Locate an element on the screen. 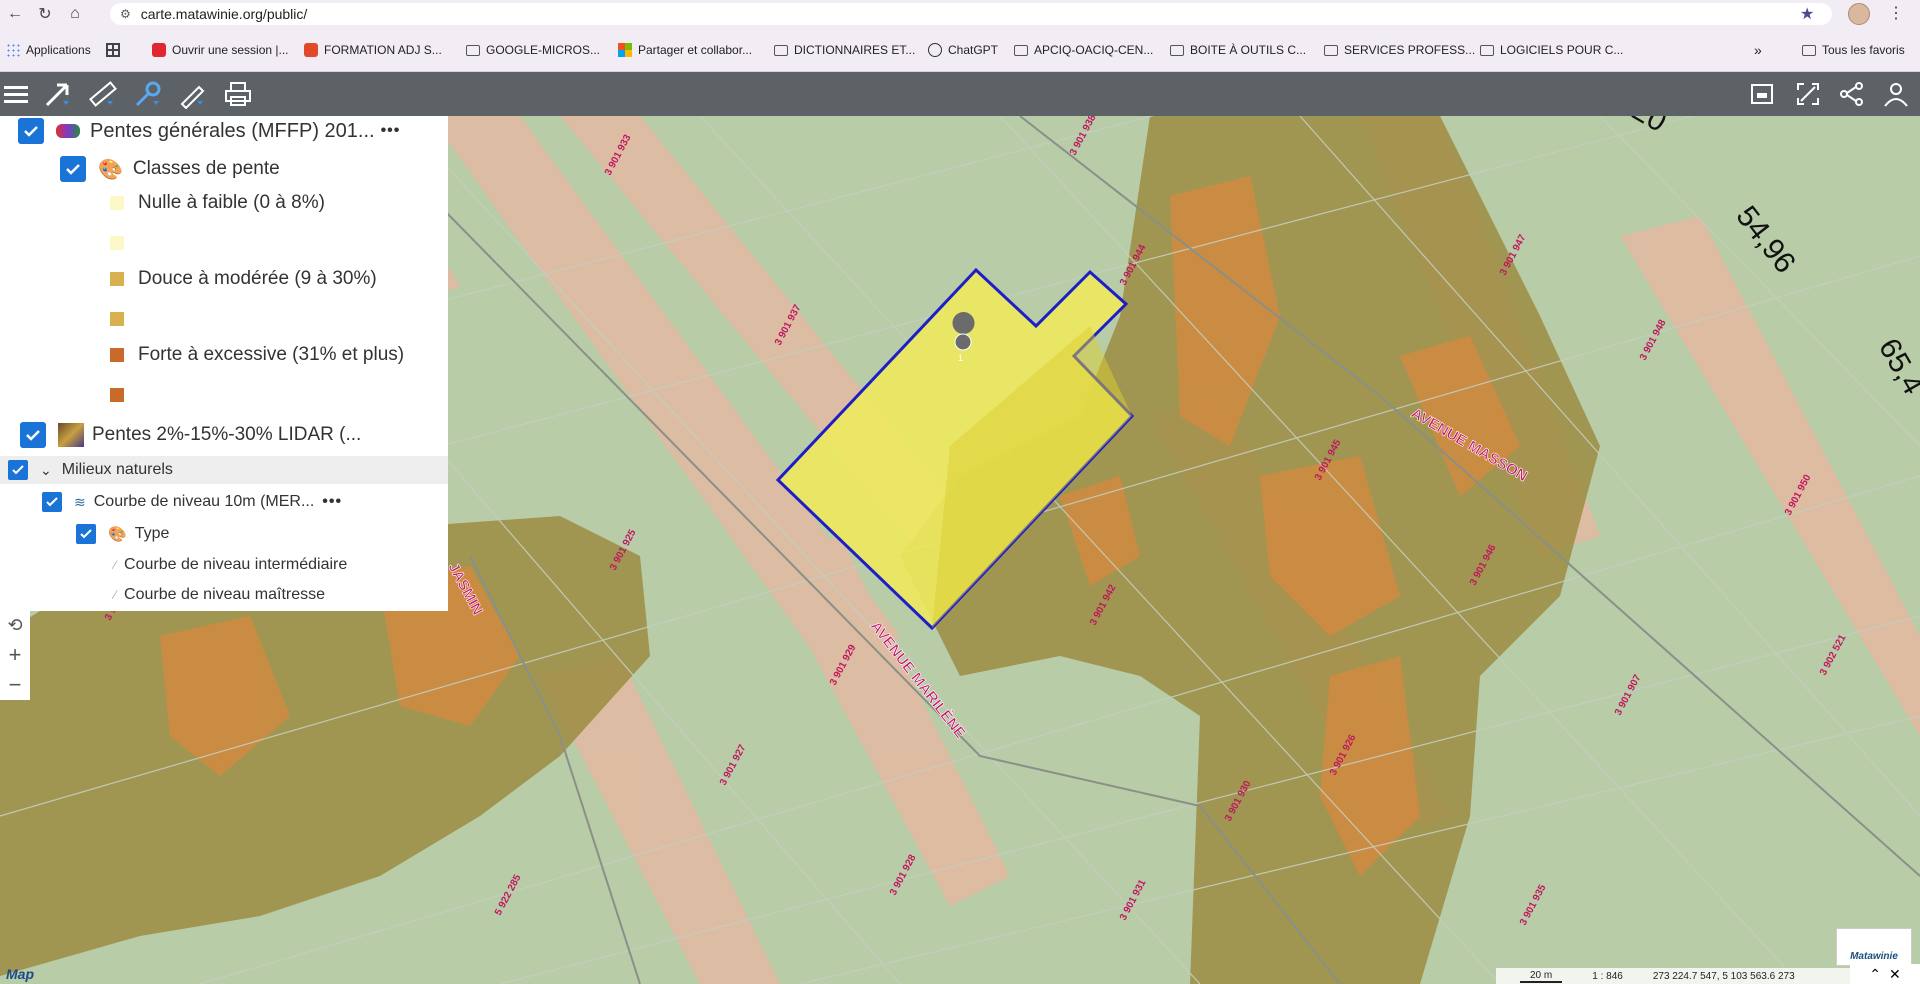 The height and width of the screenshot is (984, 1920). lot-label: 3 901 927 is located at coordinates (733, 765).